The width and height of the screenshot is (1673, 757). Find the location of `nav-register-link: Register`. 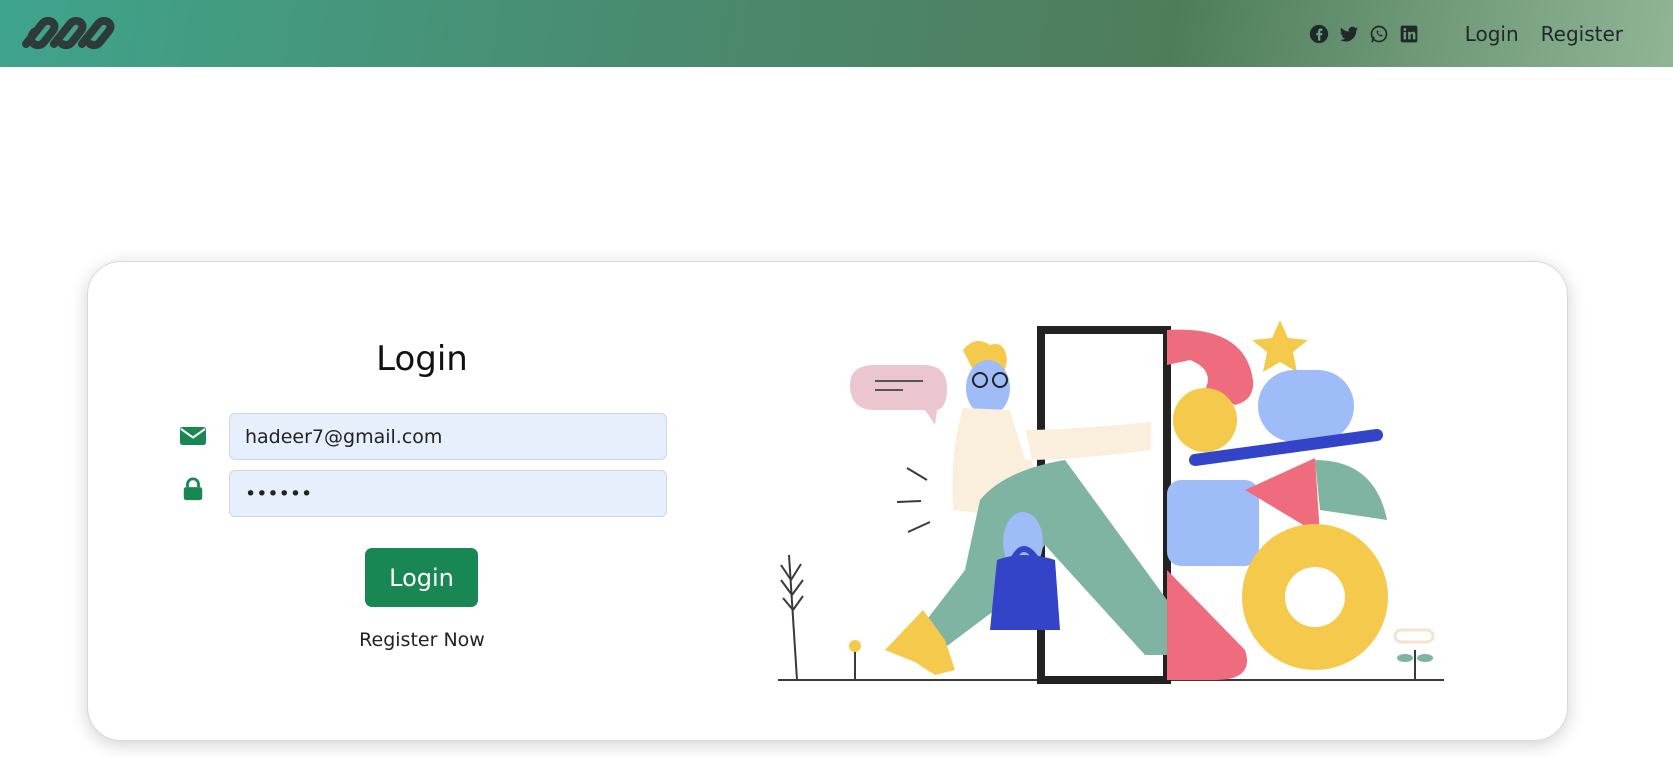

nav-register-link: Register is located at coordinates (1582, 34).